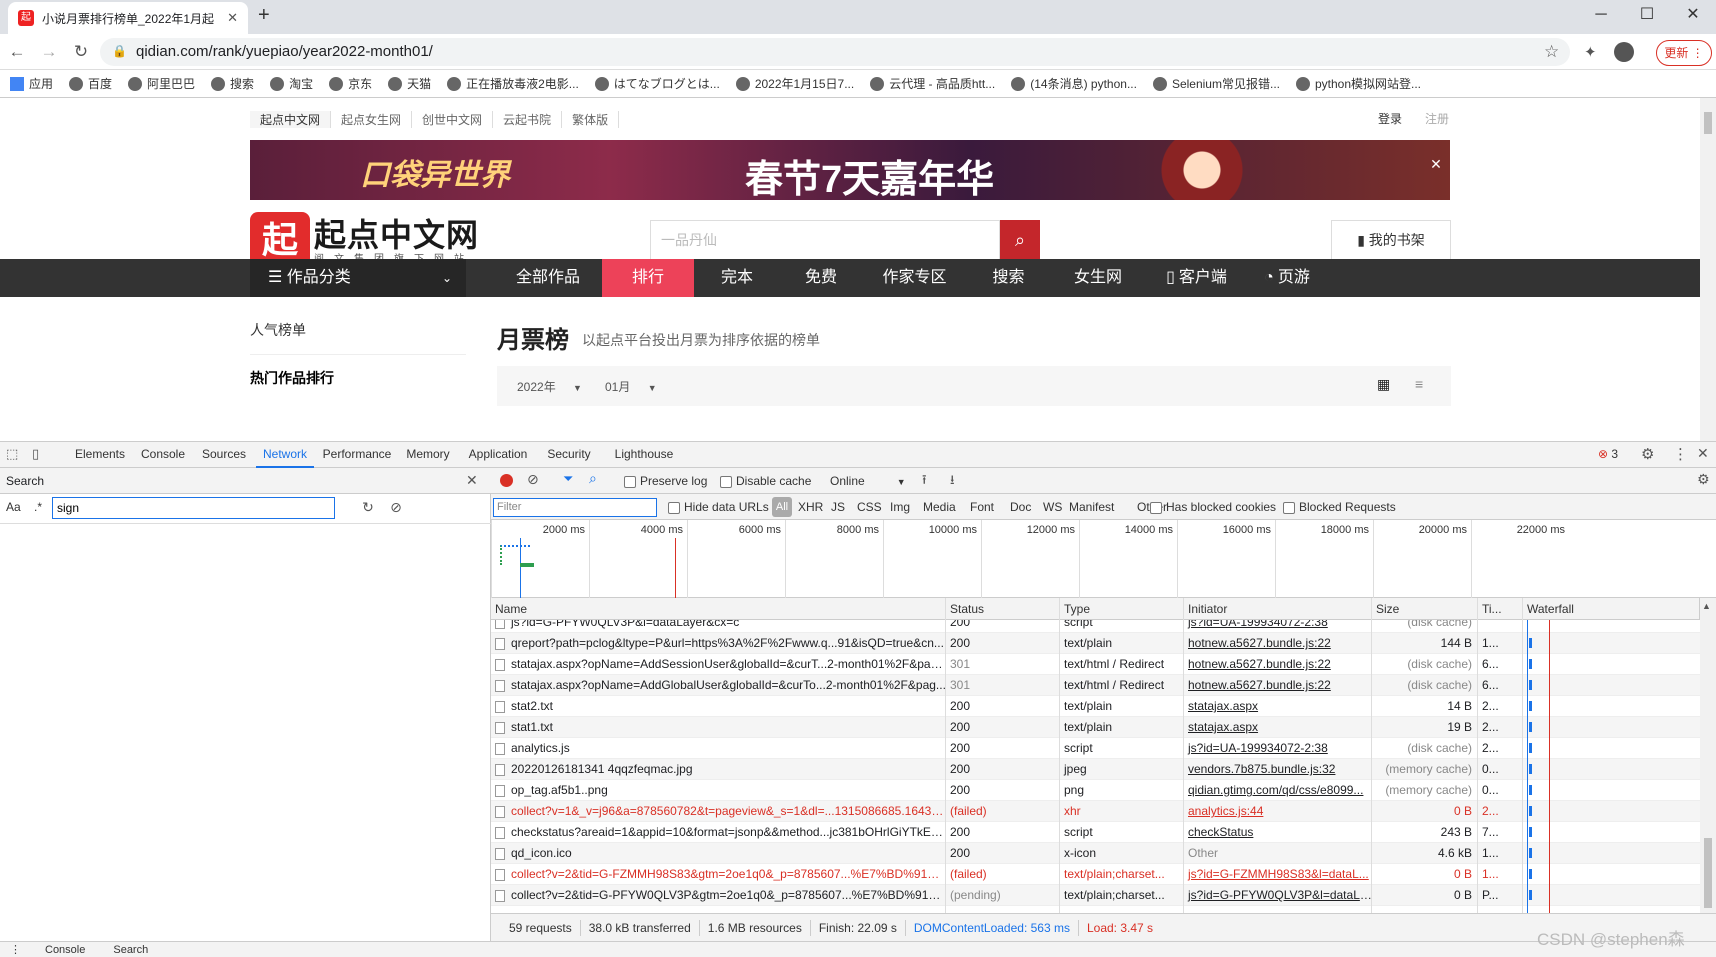  I want to click on forward-icon: →, so click(49, 53).